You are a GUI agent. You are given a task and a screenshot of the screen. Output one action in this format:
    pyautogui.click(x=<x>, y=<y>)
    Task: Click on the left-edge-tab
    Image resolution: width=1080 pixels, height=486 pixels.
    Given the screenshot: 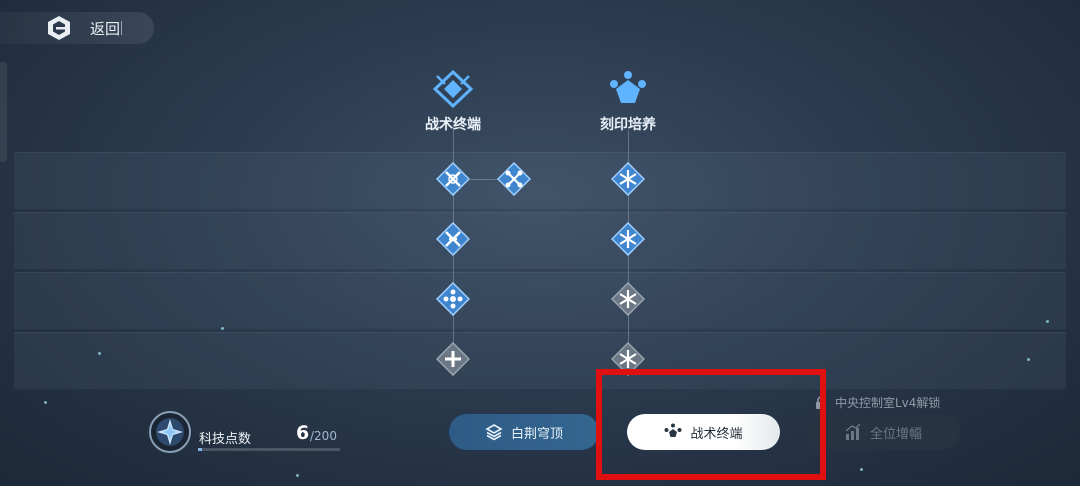 What is the action you would take?
    pyautogui.click(x=3, y=112)
    